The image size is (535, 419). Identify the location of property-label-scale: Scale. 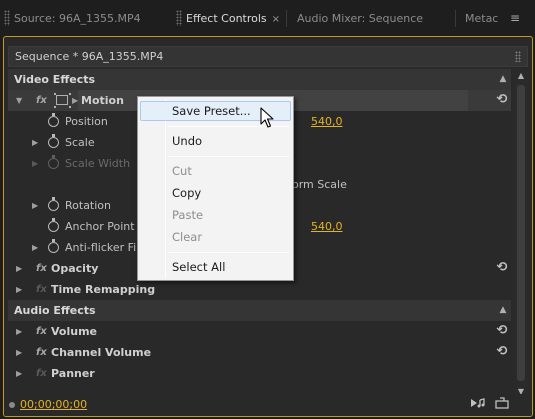
(80, 142).